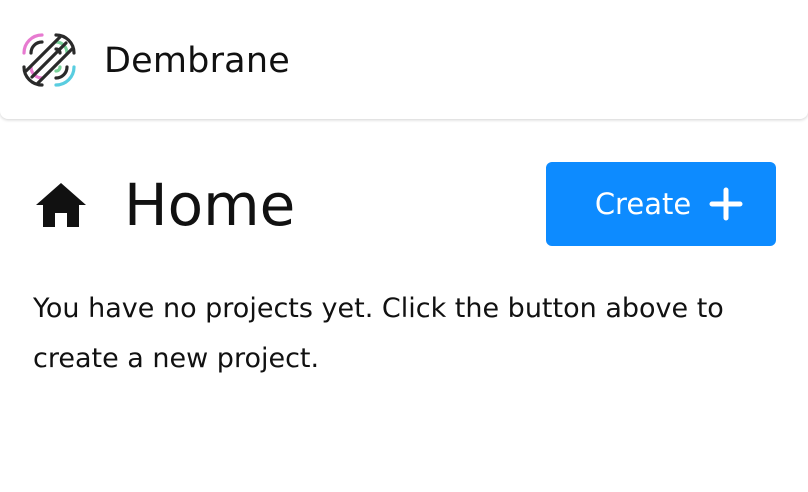 This screenshot has height=492, width=808. What do you see at coordinates (726, 204) in the screenshot?
I see `plus-icon` at bounding box center [726, 204].